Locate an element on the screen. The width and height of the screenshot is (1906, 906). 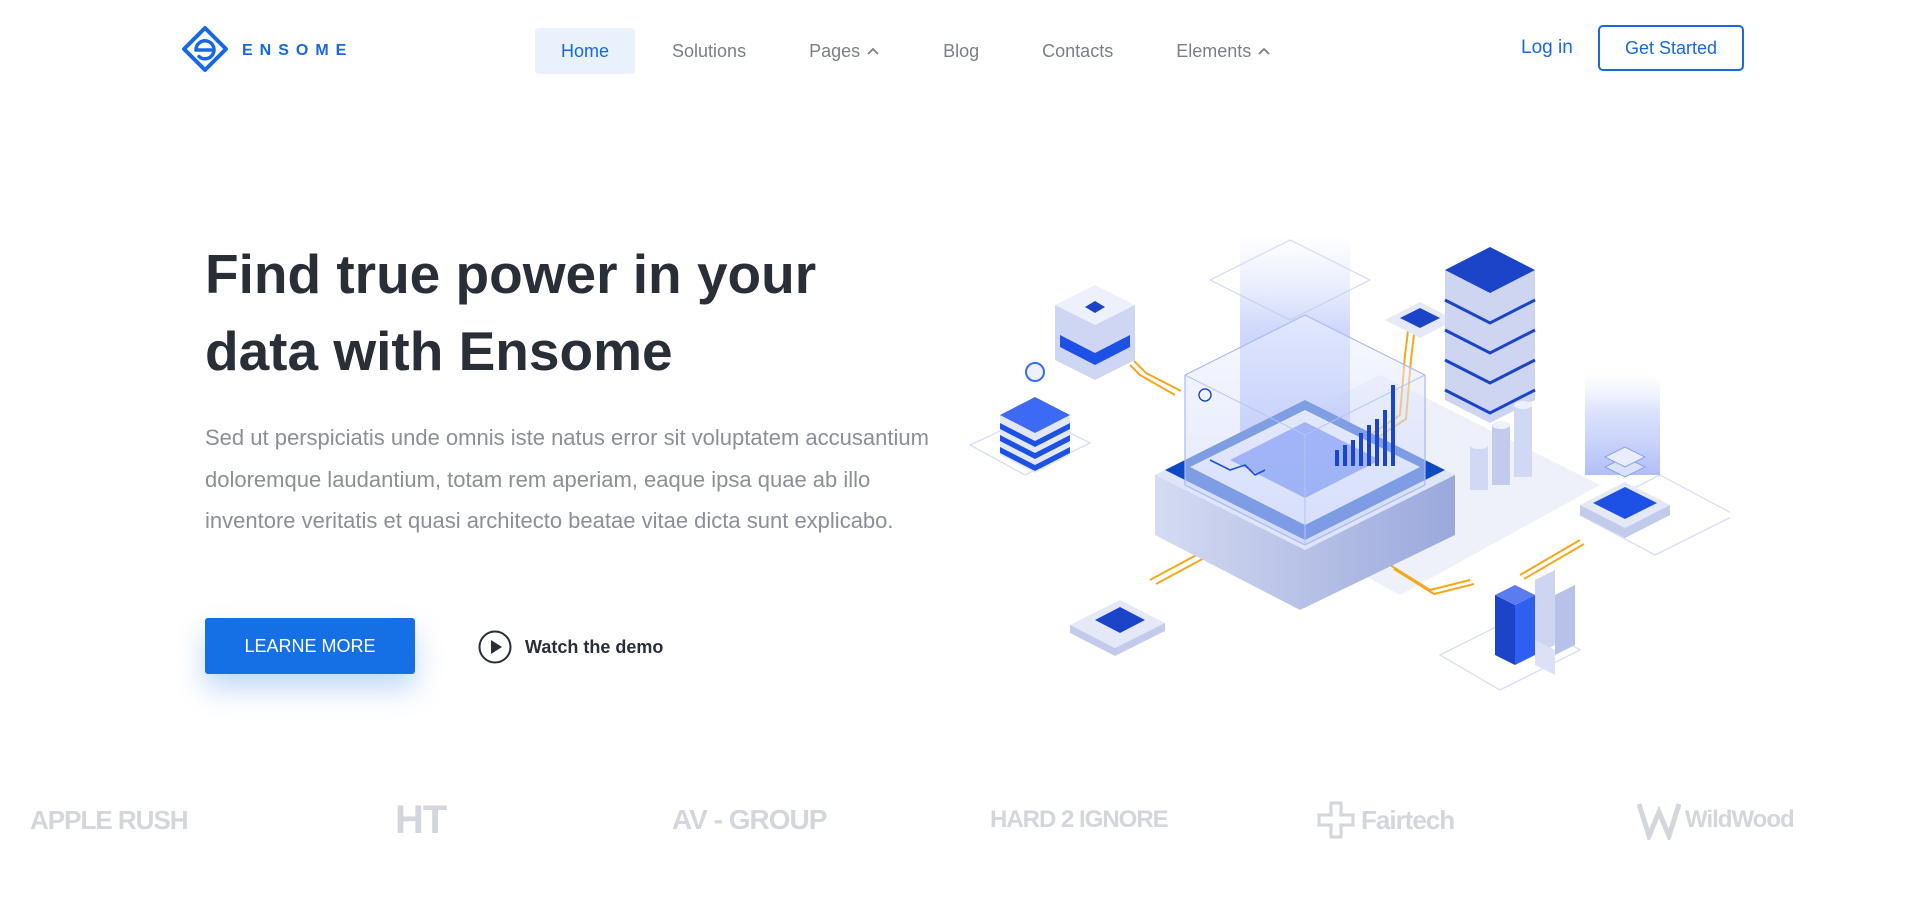
nav-item-contacts: Contacts is located at coordinates (1077, 51).